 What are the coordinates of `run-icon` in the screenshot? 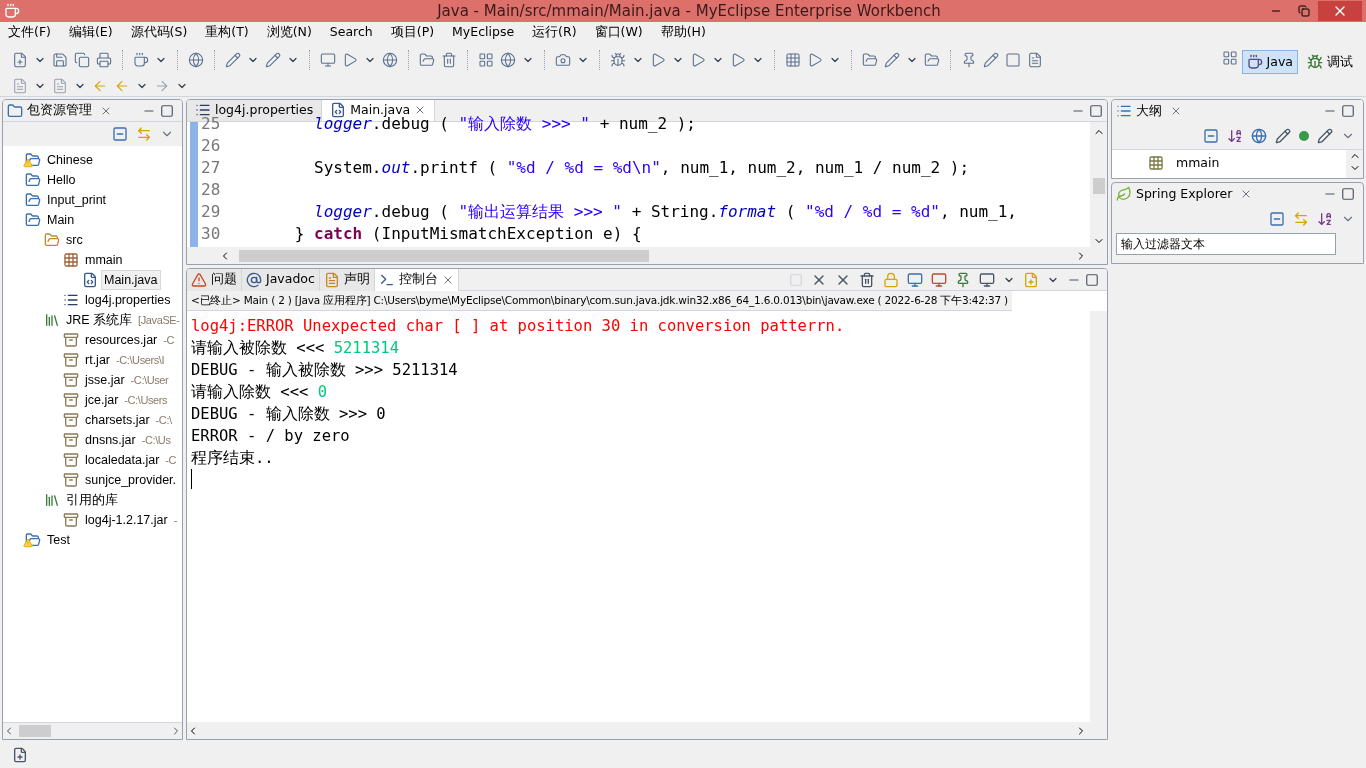 It's located at (658, 60).